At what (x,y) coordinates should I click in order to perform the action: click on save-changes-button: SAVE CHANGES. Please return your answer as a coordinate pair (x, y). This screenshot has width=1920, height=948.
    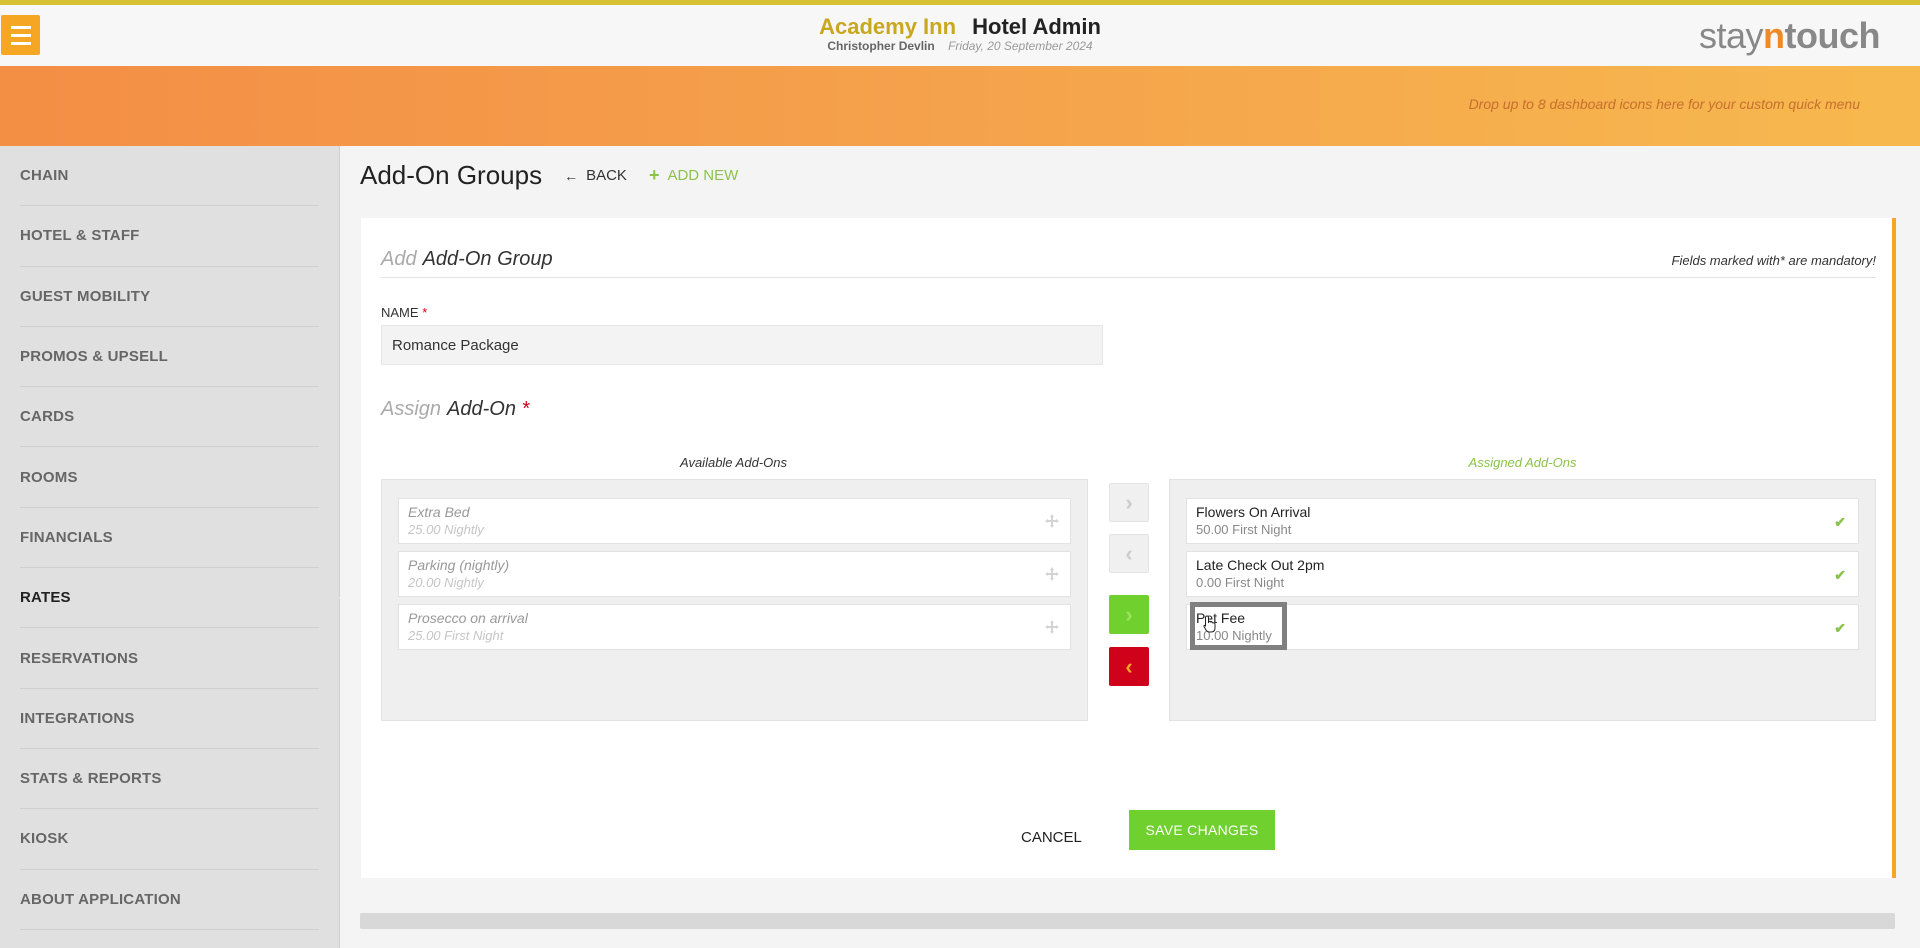
    Looking at the image, I should click on (1202, 830).